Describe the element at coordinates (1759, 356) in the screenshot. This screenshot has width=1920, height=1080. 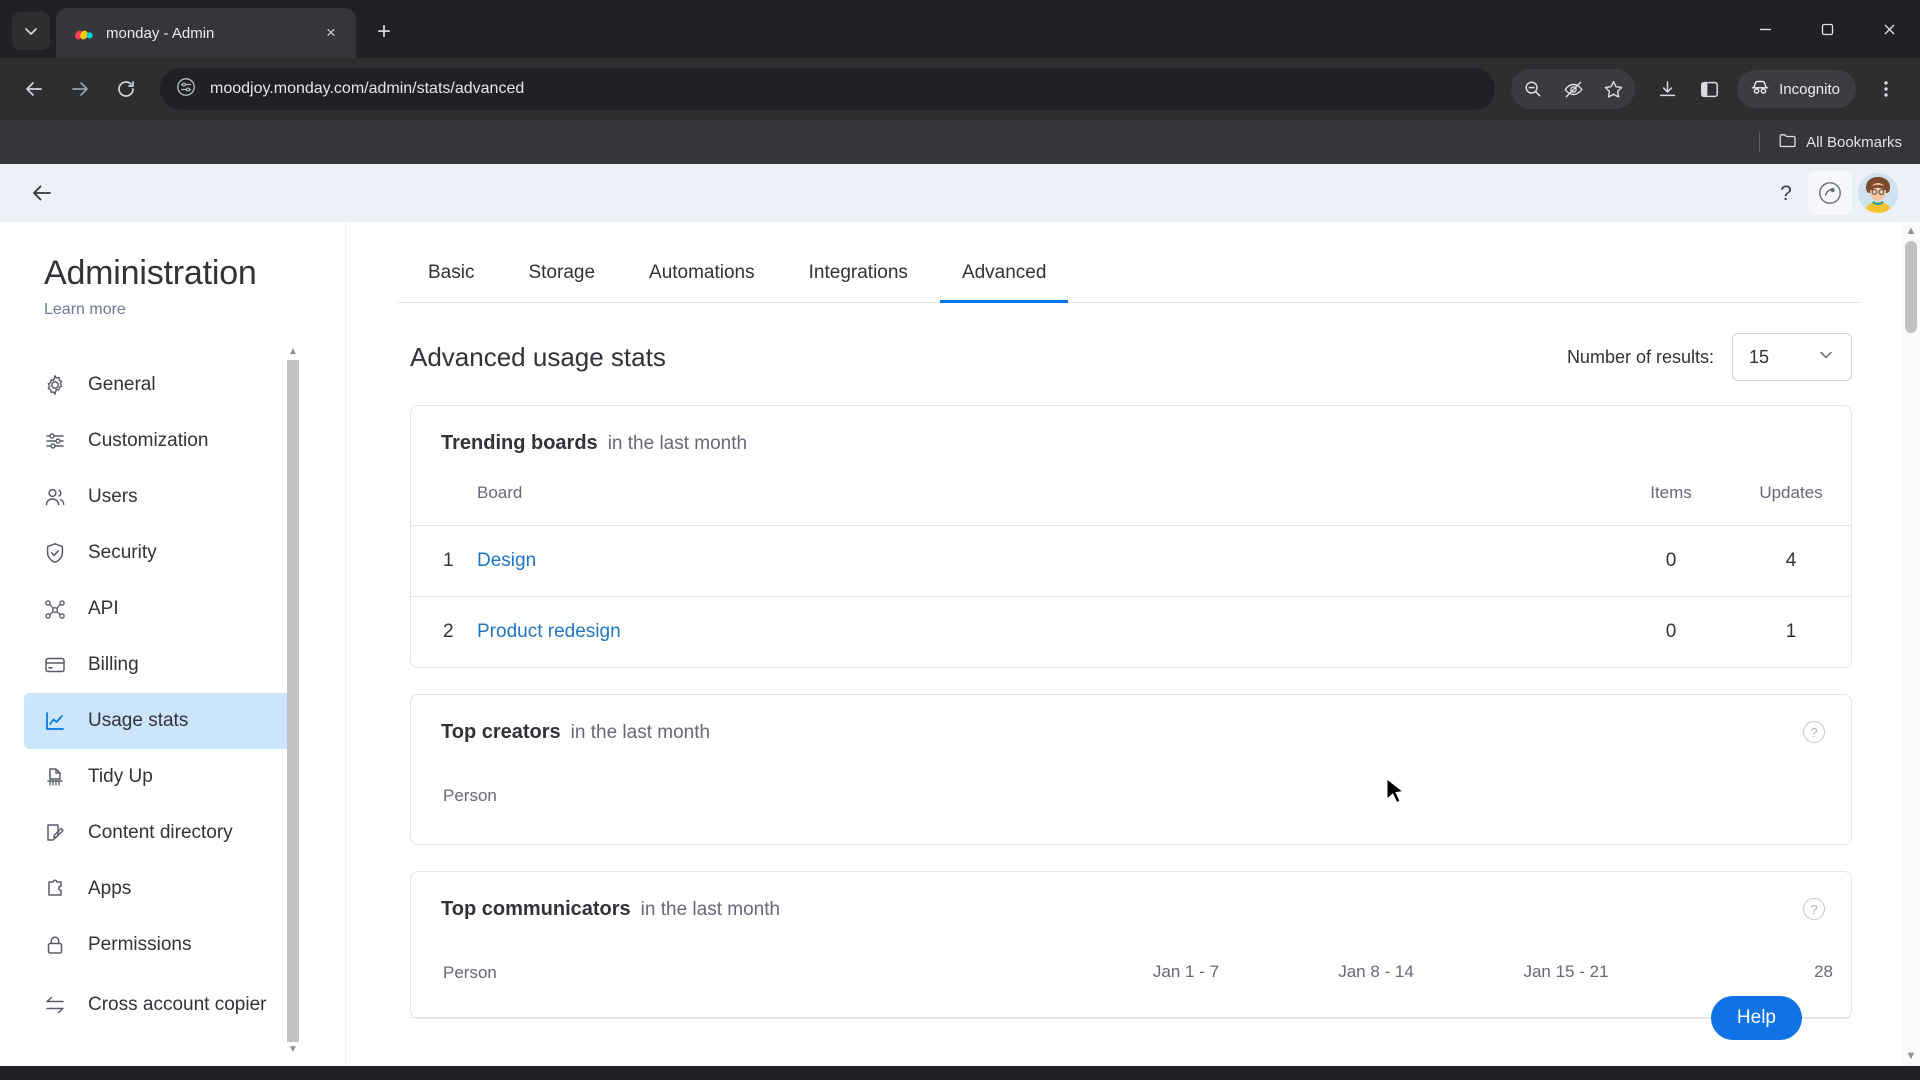
I see `results-value: 15` at that location.